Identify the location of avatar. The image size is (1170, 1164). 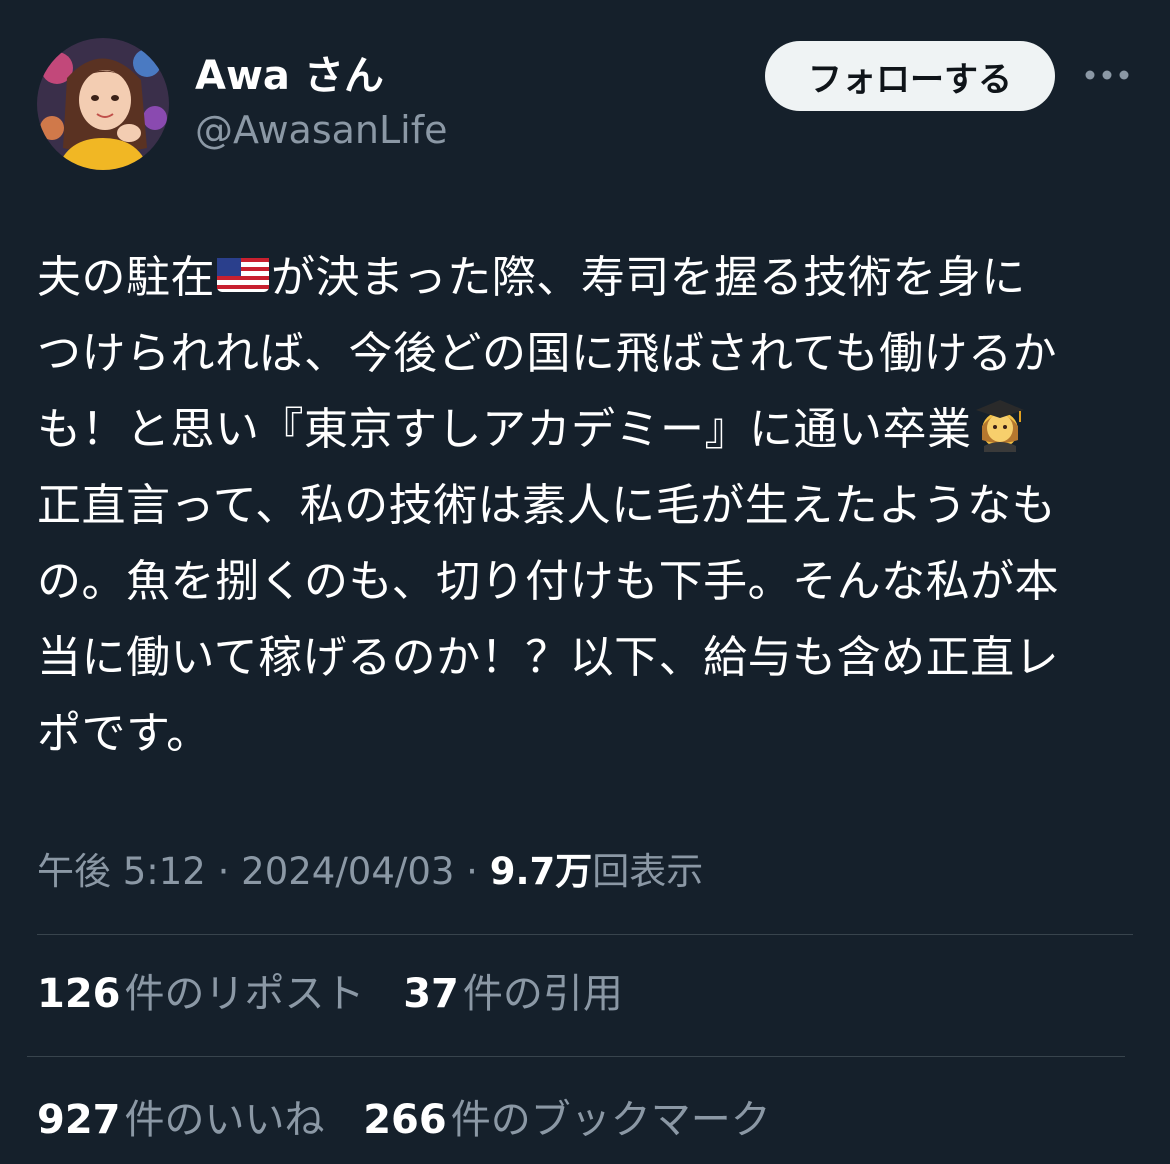
(103, 104).